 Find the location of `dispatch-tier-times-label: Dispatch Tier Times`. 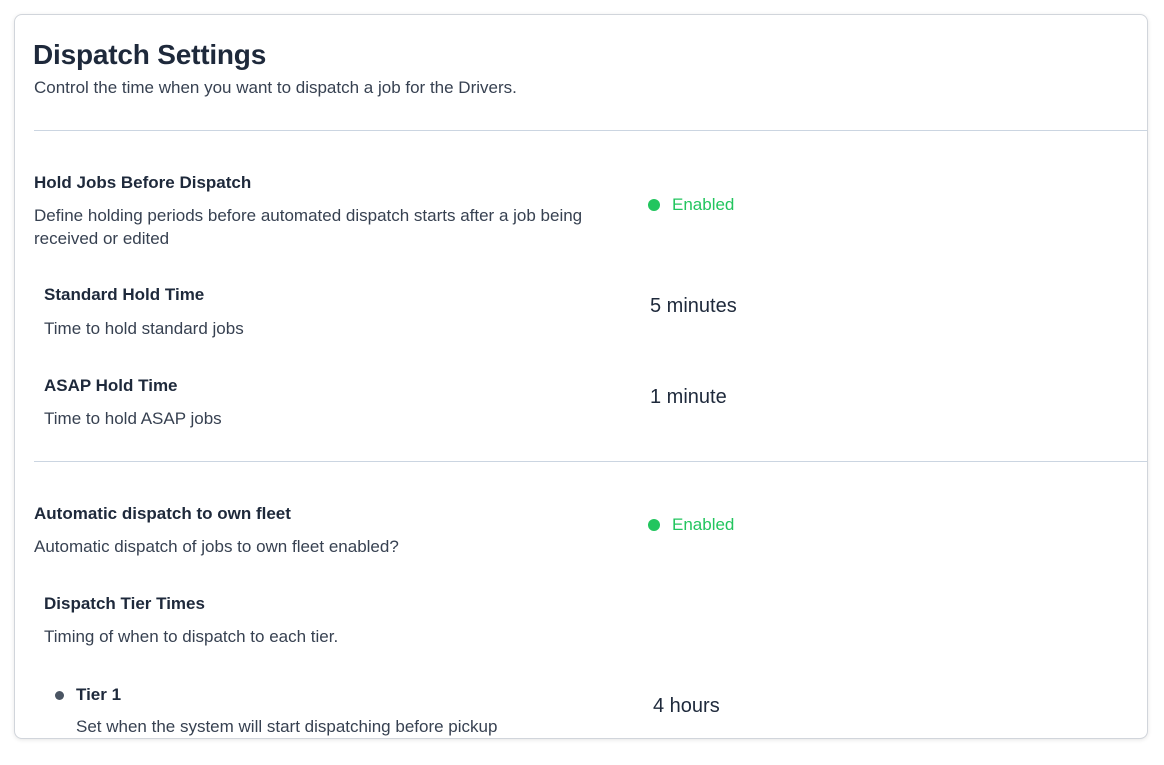

dispatch-tier-times-label: Dispatch Tier Times is located at coordinates (124, 603).